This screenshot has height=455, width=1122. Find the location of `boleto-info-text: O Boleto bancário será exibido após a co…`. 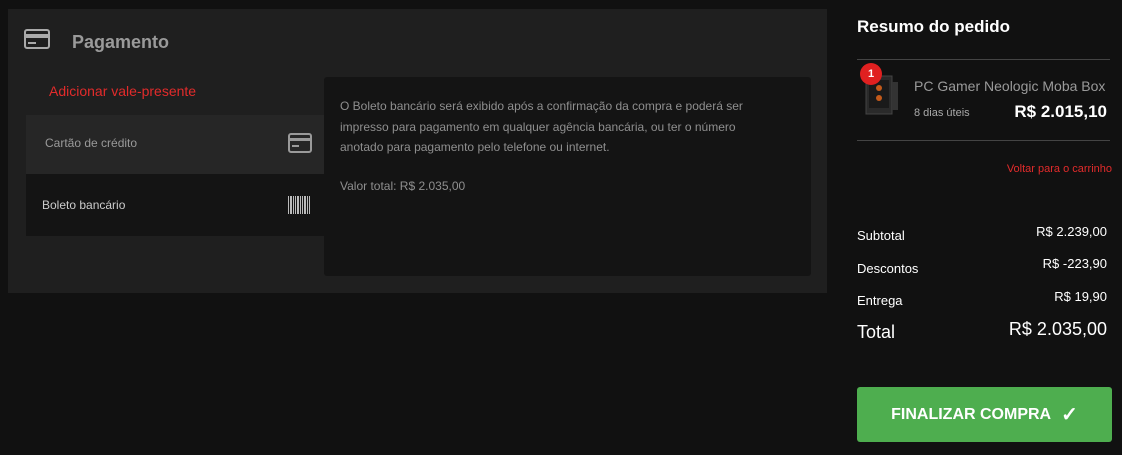

boleto-info-text: O Boleto bancário será exibido após a co… is located at coordinates (541, 126).